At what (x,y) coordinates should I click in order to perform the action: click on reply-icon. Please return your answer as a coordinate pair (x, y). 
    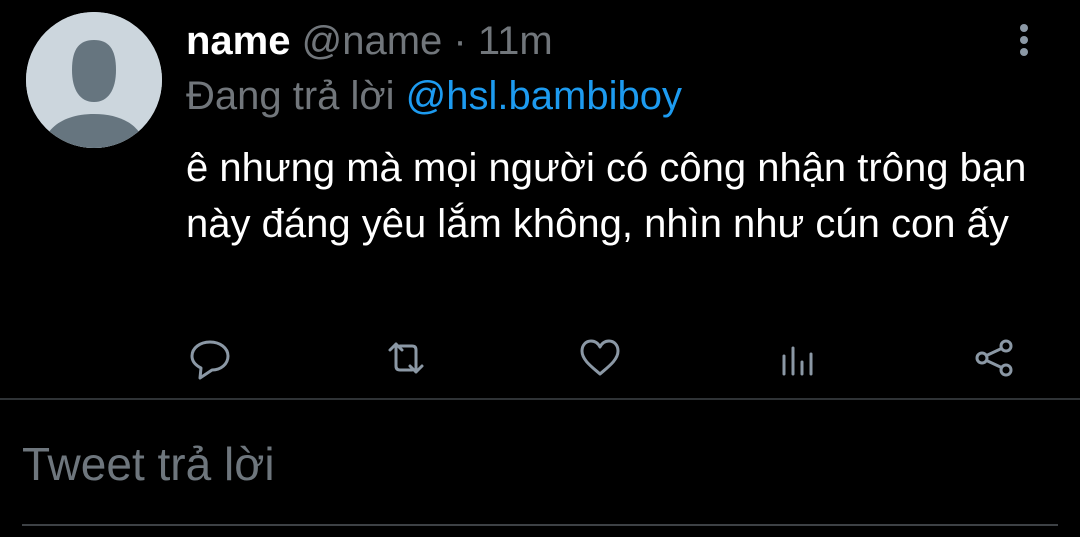
    Looking at the image, I should click on (210, 358).